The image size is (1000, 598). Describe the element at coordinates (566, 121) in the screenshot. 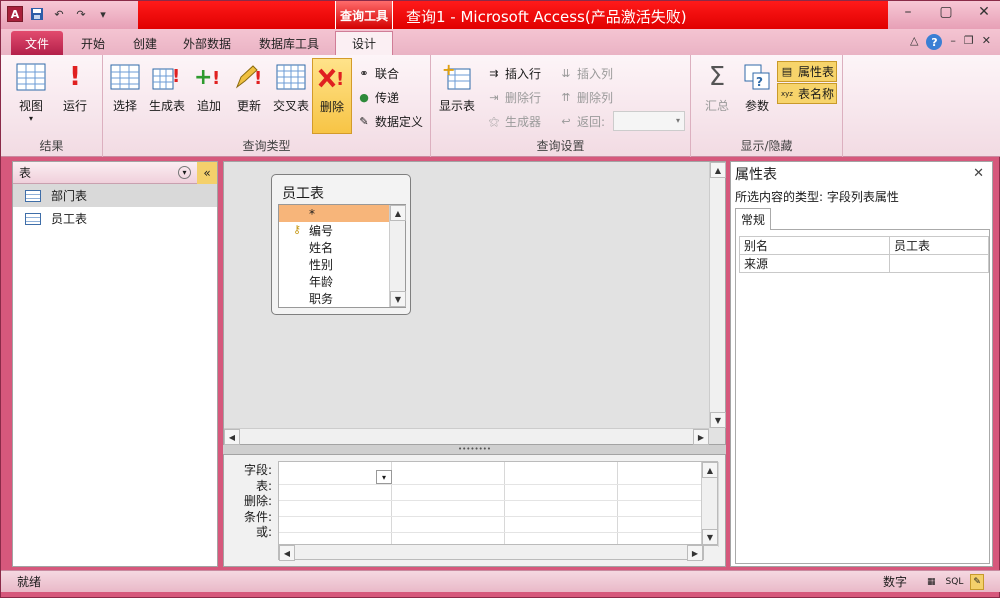

I see `return-icon: ↩` at that location.